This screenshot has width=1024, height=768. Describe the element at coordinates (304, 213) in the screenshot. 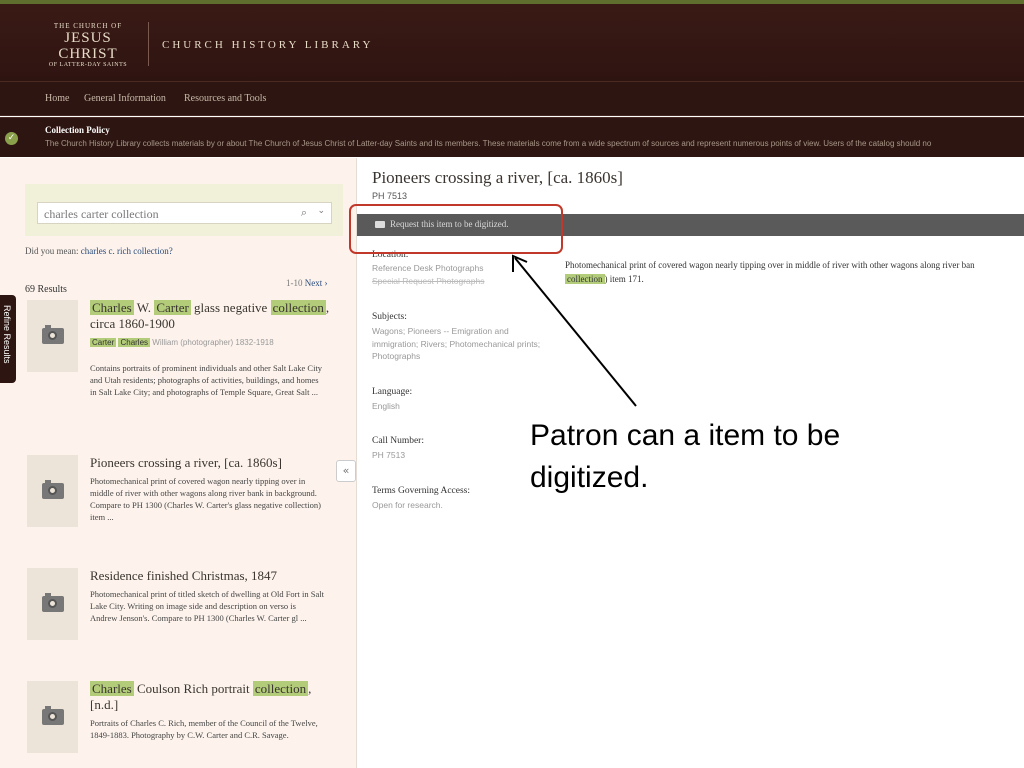

I see `search-icon: ⌕` at that location.